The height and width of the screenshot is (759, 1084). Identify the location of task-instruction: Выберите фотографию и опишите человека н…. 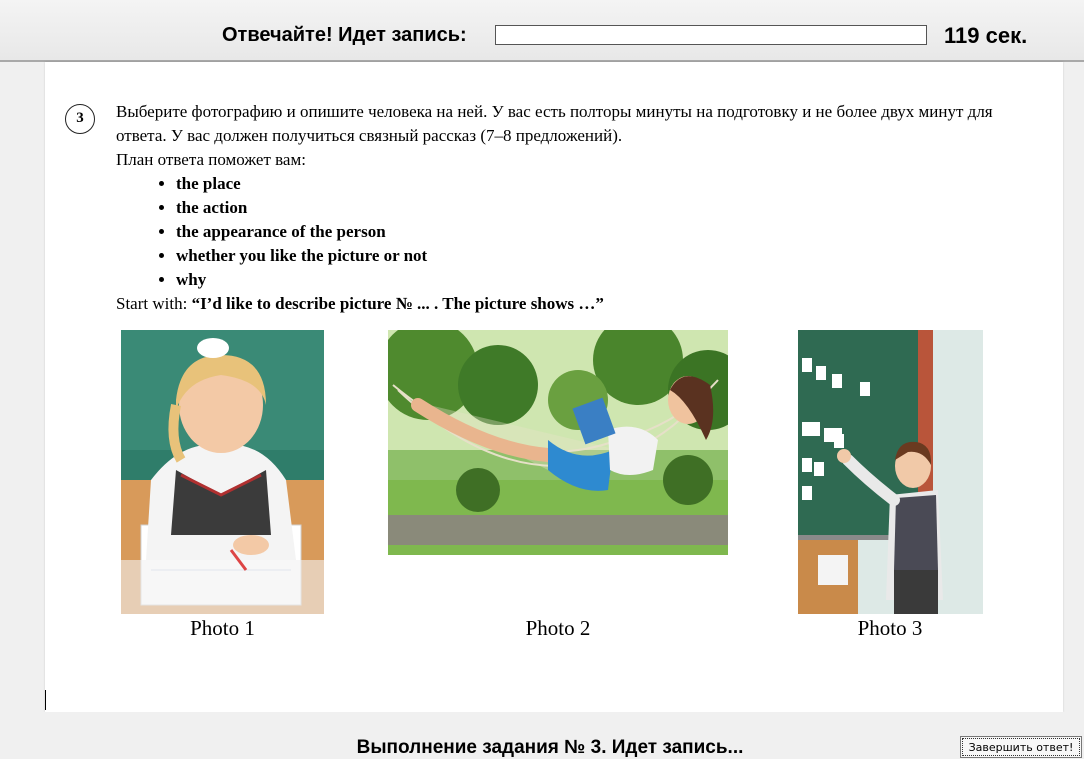
(554, 123).